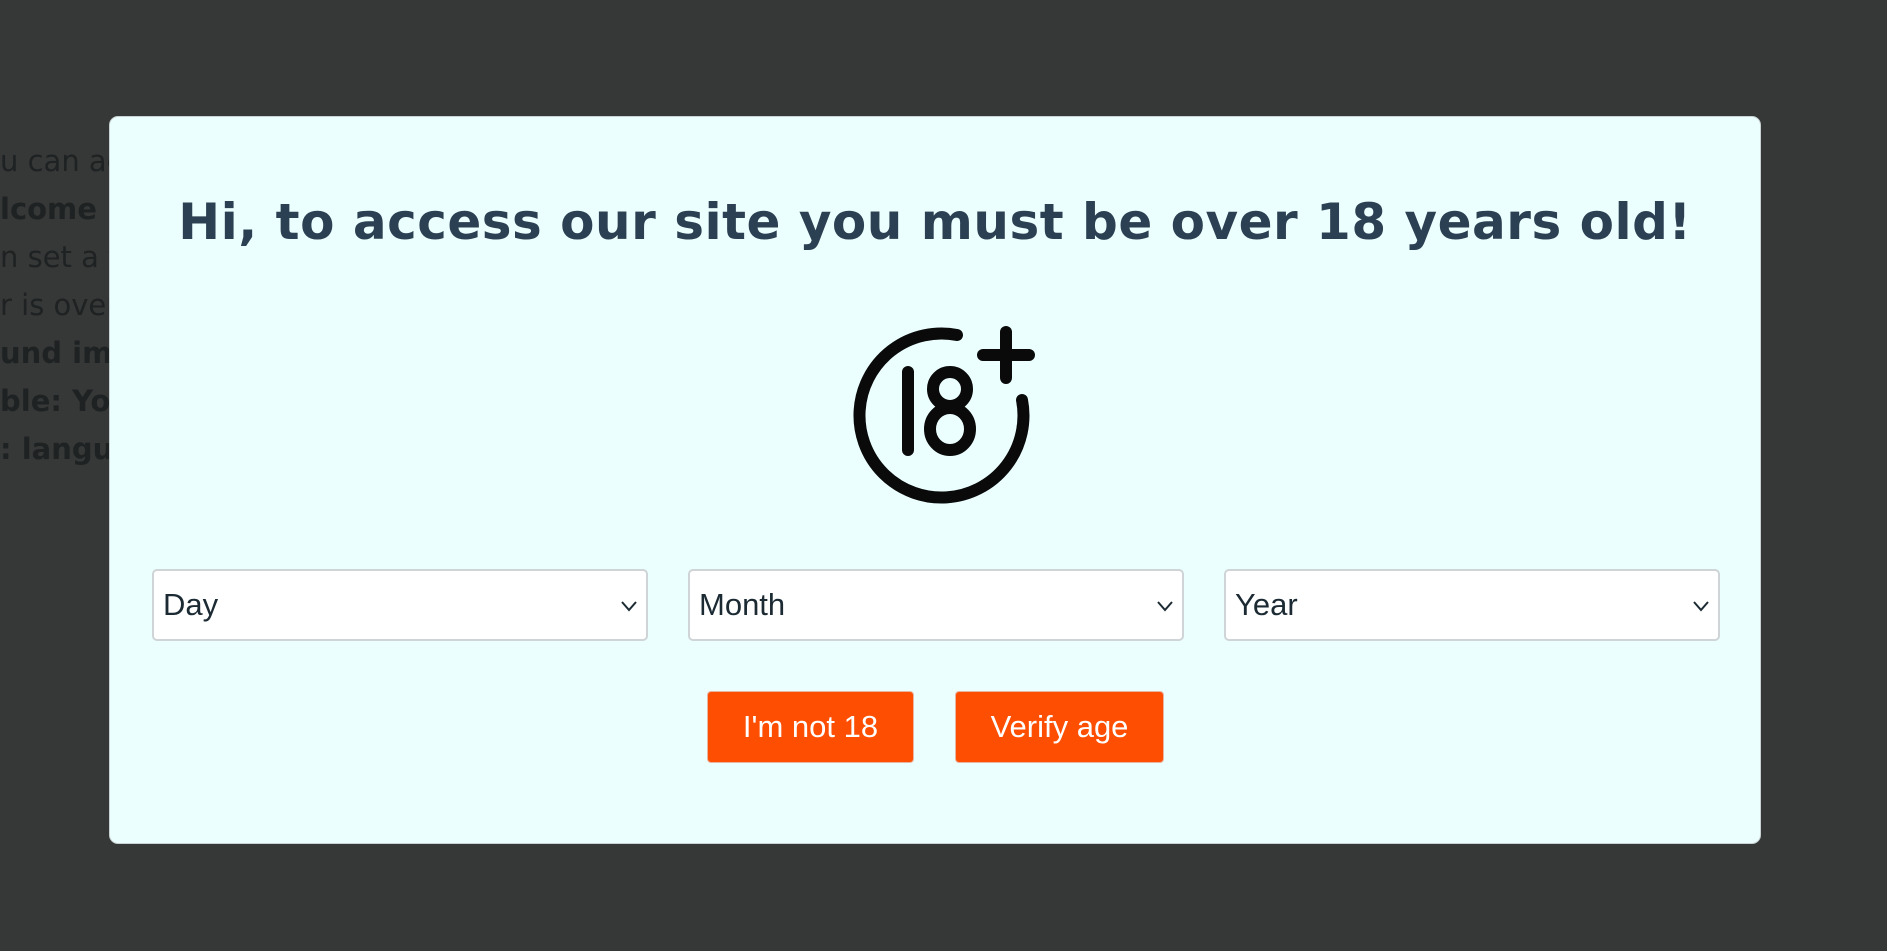 This screenshot has height=951, width=1887. What do you see at coordinates (810, 727) in the screenshot?
I see `not-18-button: I'm not 18` at bounding box center [810, 727].